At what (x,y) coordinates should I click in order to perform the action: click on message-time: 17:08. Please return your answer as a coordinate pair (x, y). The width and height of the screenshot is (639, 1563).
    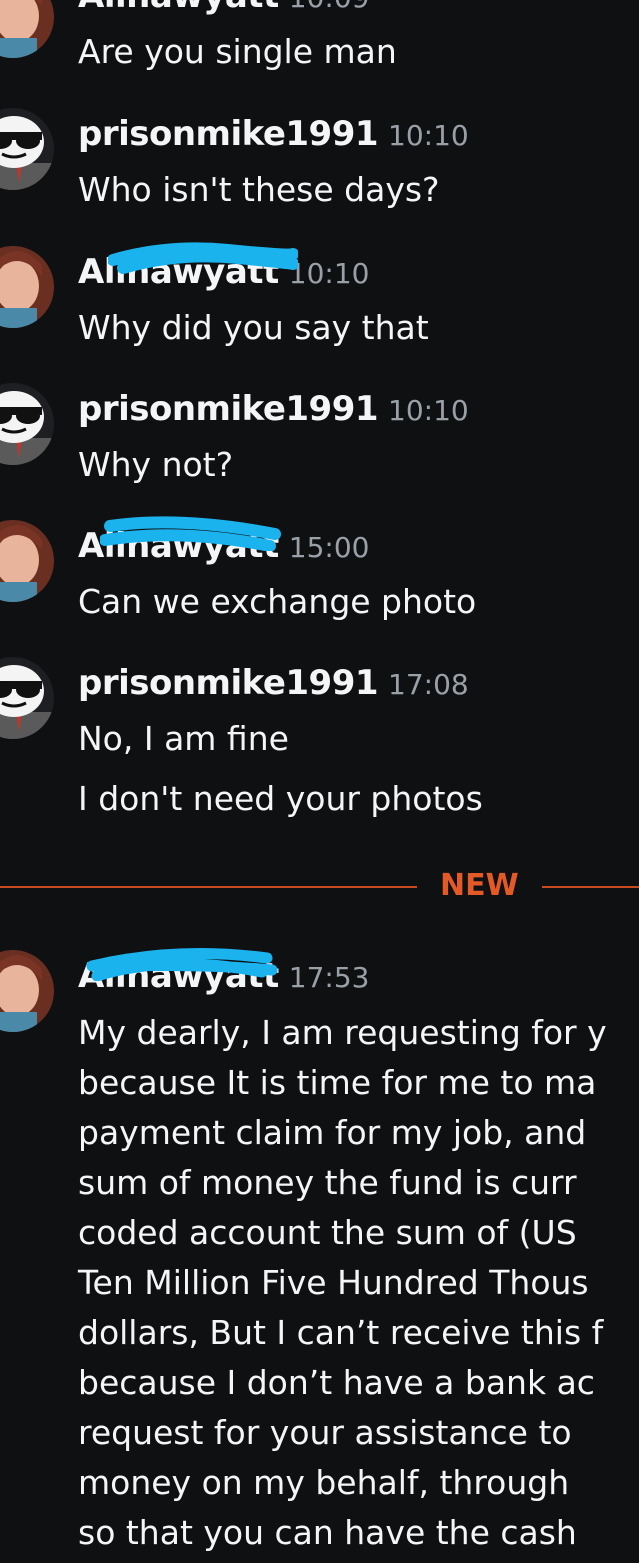
    Looking at the image, I should click on (428, 684).